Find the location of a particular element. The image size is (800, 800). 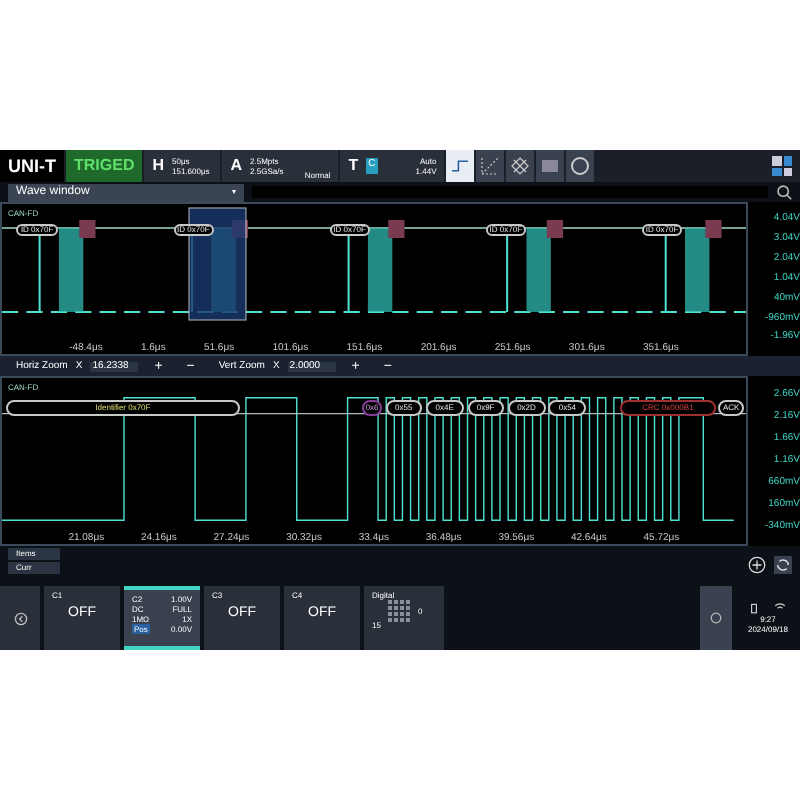

layout-icon is located at coordinates (782, 166).